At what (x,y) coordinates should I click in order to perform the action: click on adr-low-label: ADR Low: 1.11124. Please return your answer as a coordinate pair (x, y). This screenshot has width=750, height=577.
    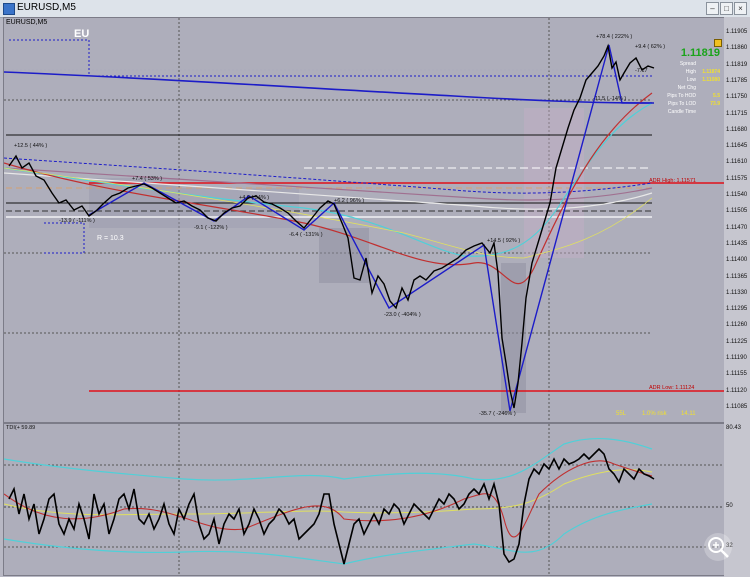
    Looking at the image, I should click on (672, 388).